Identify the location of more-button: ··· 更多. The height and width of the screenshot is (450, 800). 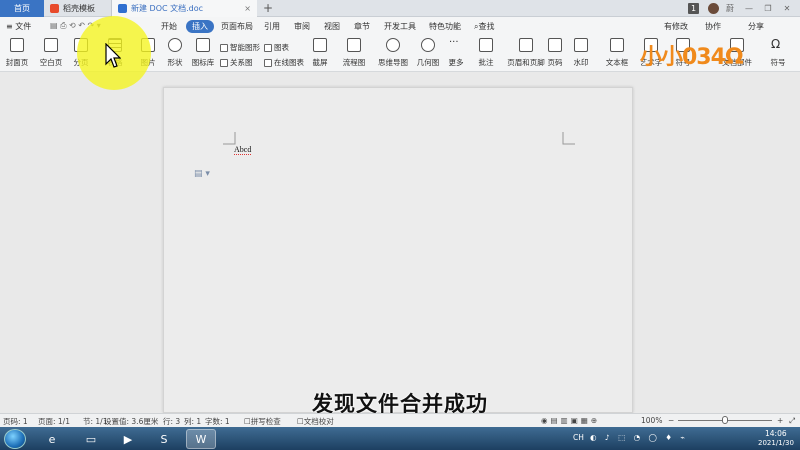
(456, 53).